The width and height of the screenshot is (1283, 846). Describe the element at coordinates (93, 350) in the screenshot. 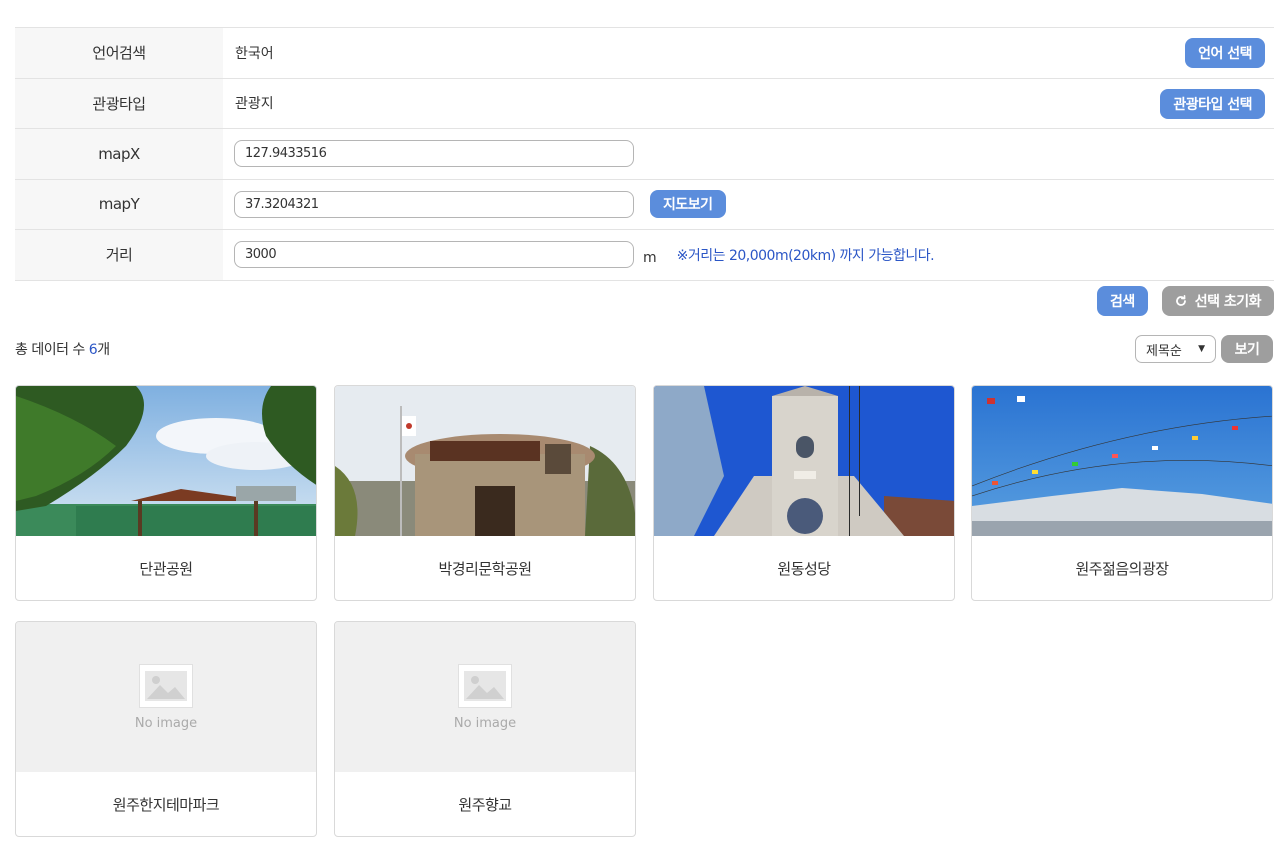

I see `total-count-number: 6` at that location.